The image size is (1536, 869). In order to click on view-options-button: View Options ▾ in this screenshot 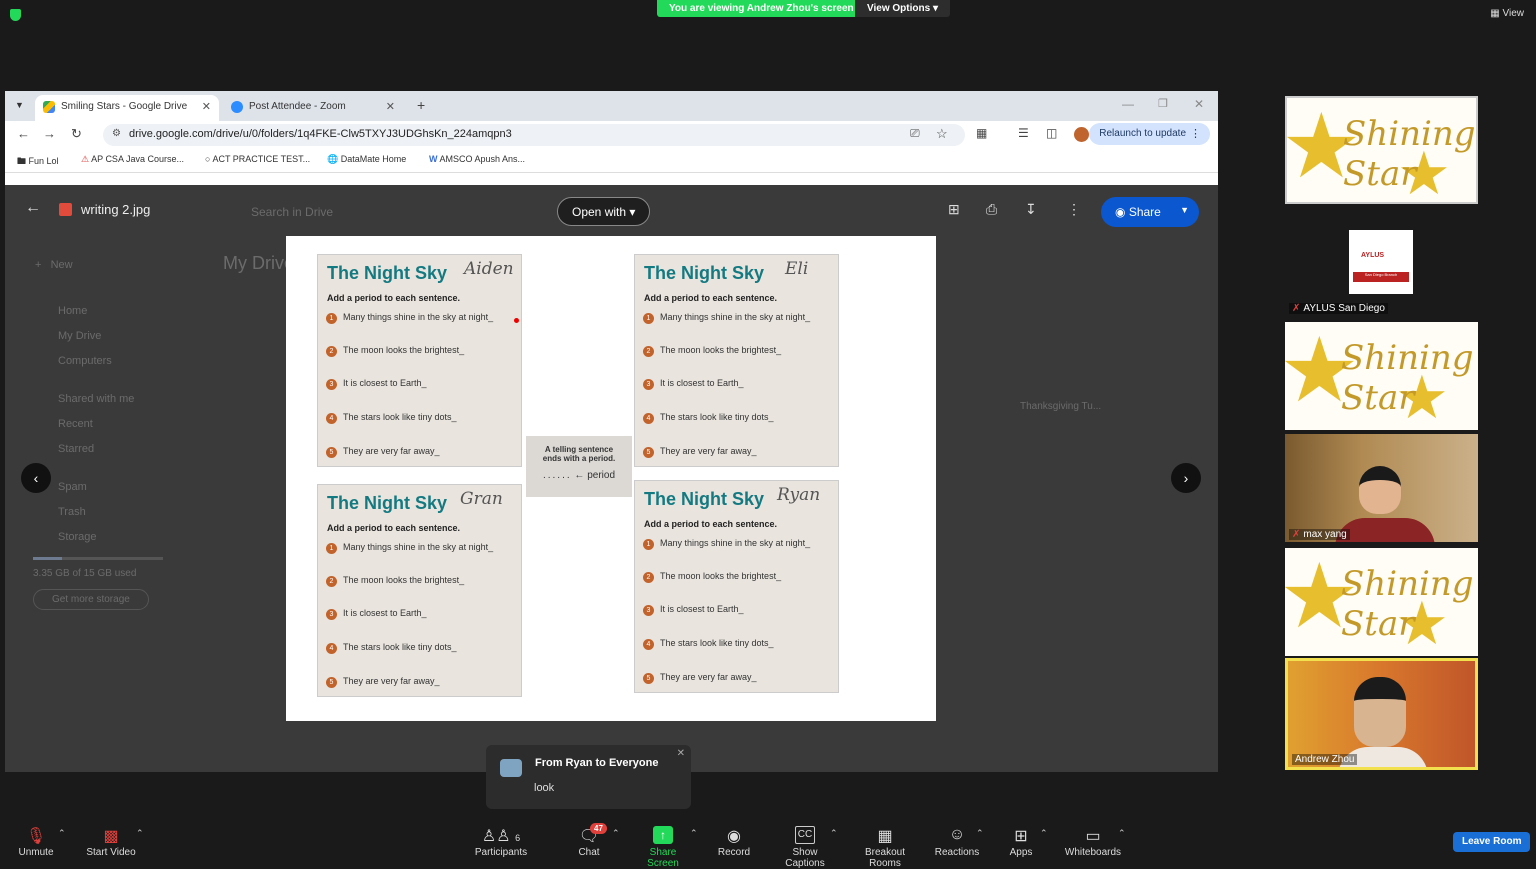, I will do `click(902, 8)`.